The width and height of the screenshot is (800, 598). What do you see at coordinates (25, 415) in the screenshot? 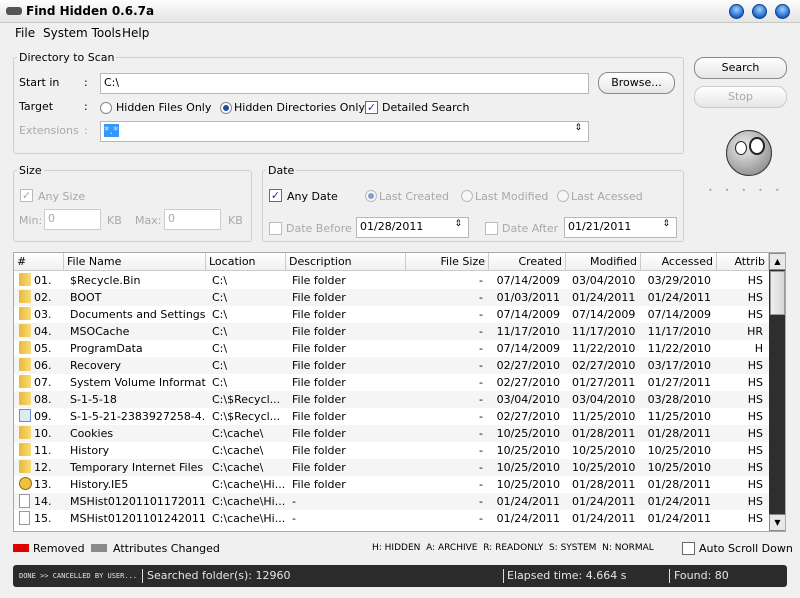
I see `recycle-bin-icon` at bounding box center [25, 415].